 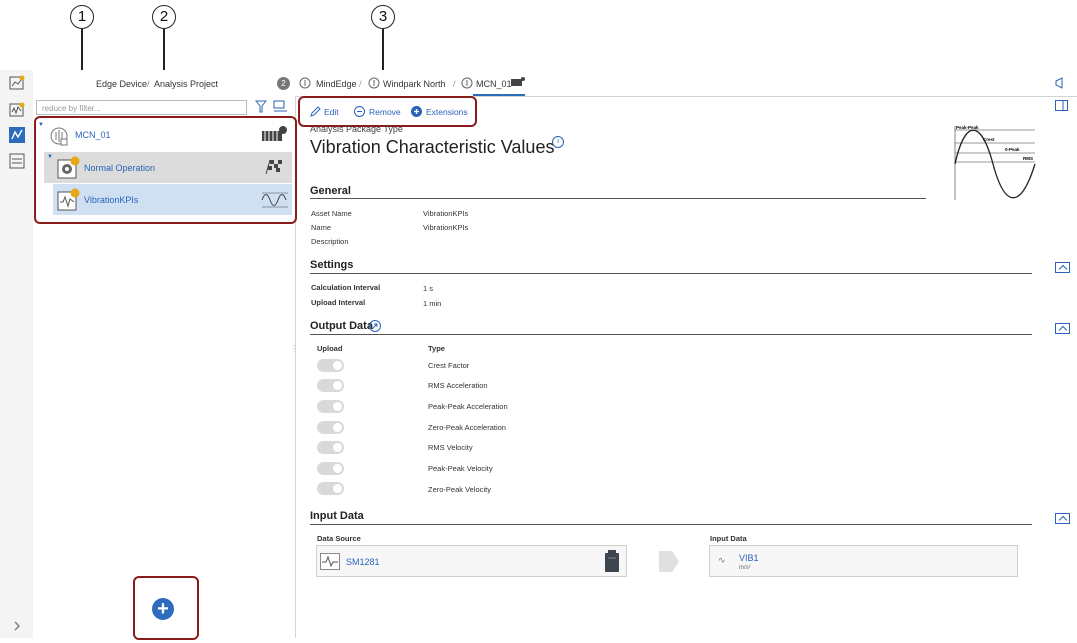 What do you see at coordinates (428, 288) in the screenshot?
I see `field-value: 1 s` at bounding box center [428, 288].